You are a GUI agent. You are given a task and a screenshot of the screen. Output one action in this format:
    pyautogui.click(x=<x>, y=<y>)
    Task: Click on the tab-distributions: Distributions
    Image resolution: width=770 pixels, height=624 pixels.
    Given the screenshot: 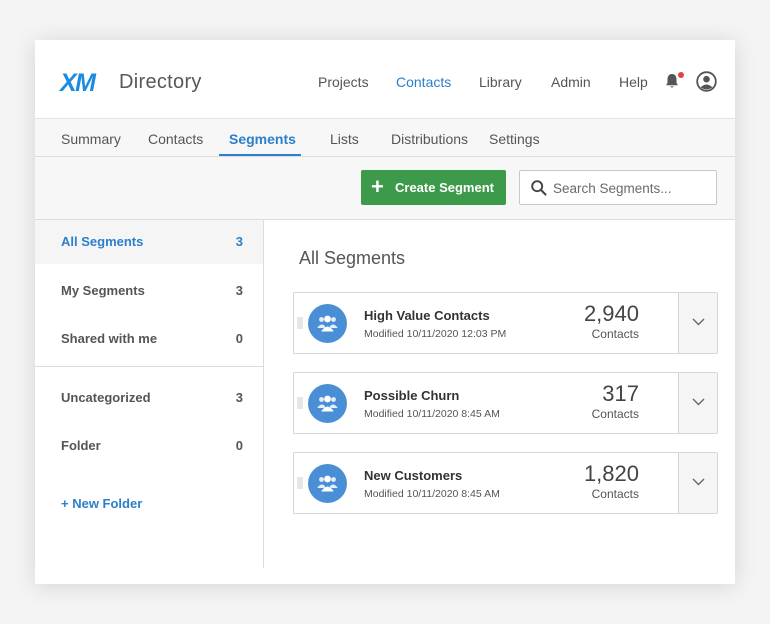 What is the action you would take?
    pyautogui.click(x=429, y=139)
    